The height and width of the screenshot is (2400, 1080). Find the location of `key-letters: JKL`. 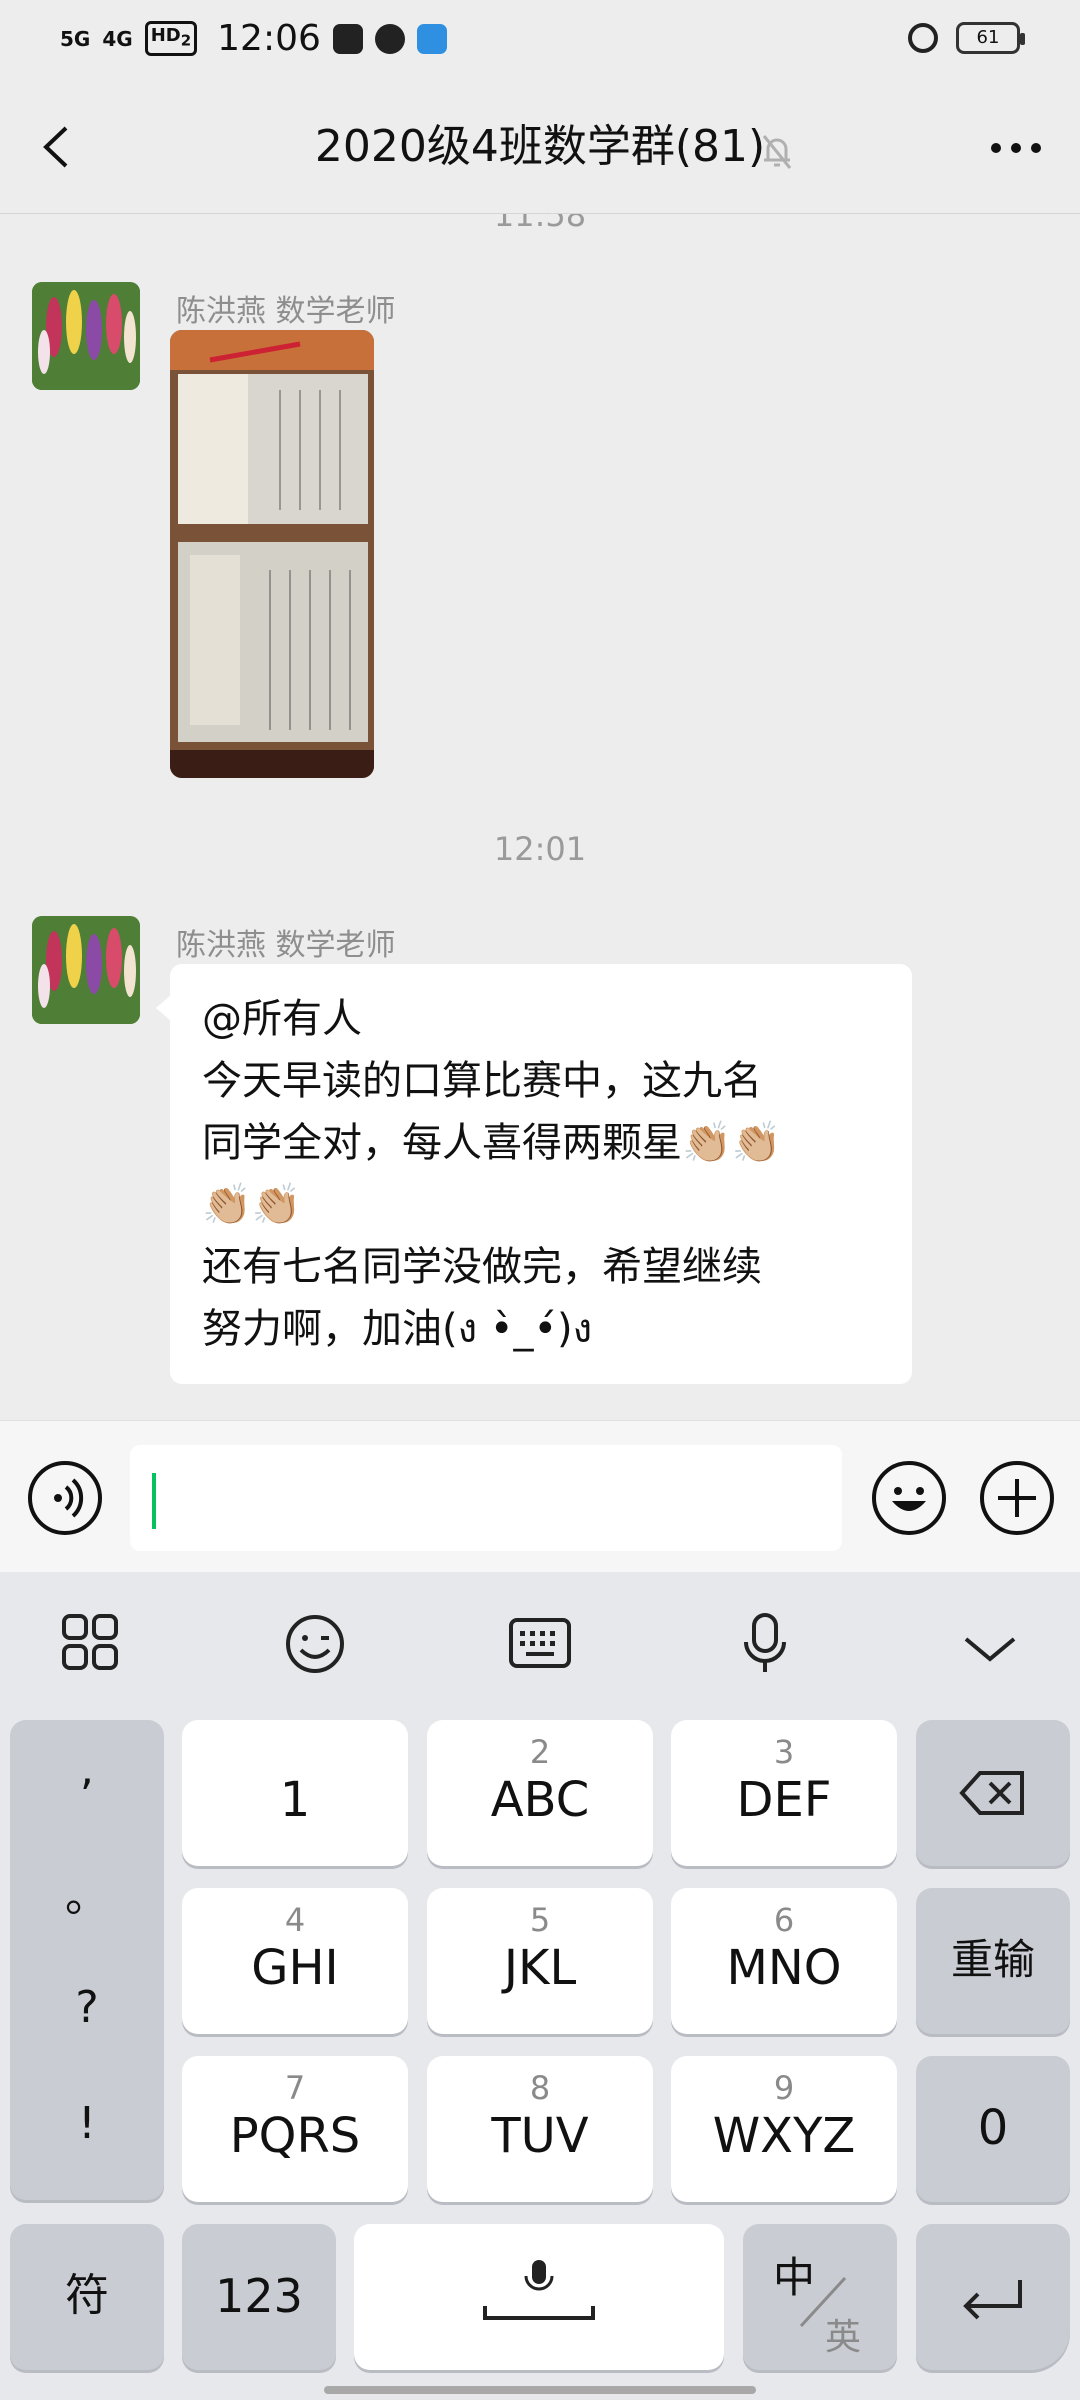

key-letters: JKL is located at coordinates (540, 1968).